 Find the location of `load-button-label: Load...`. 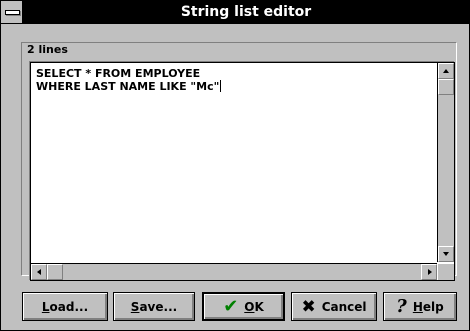

load-button-label: Load... is located at coordinates (65, 306).